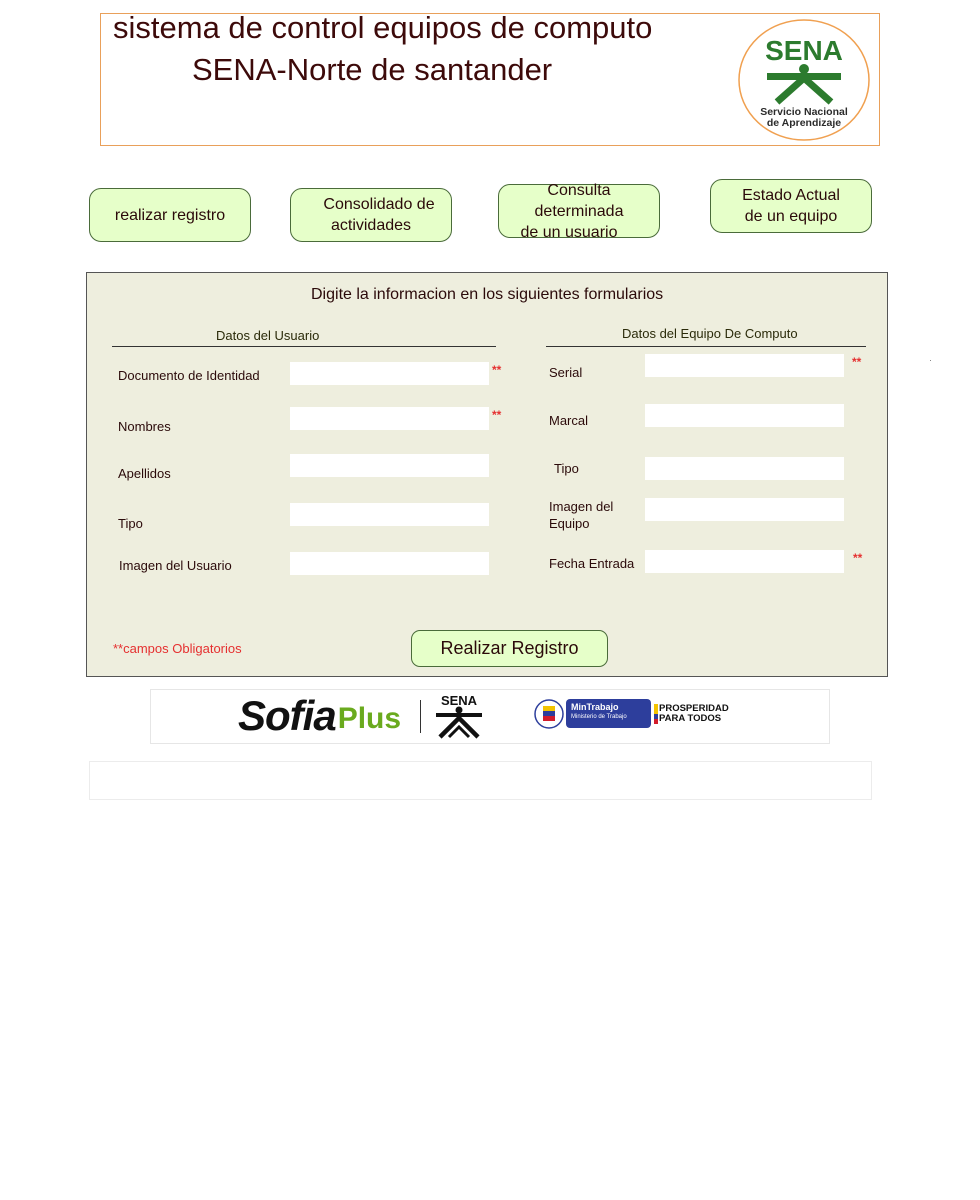  What do you see at coordinates (857, 362) in the screenshot?
I see `serial-required-marker: **` at bounding box center [857, 362].